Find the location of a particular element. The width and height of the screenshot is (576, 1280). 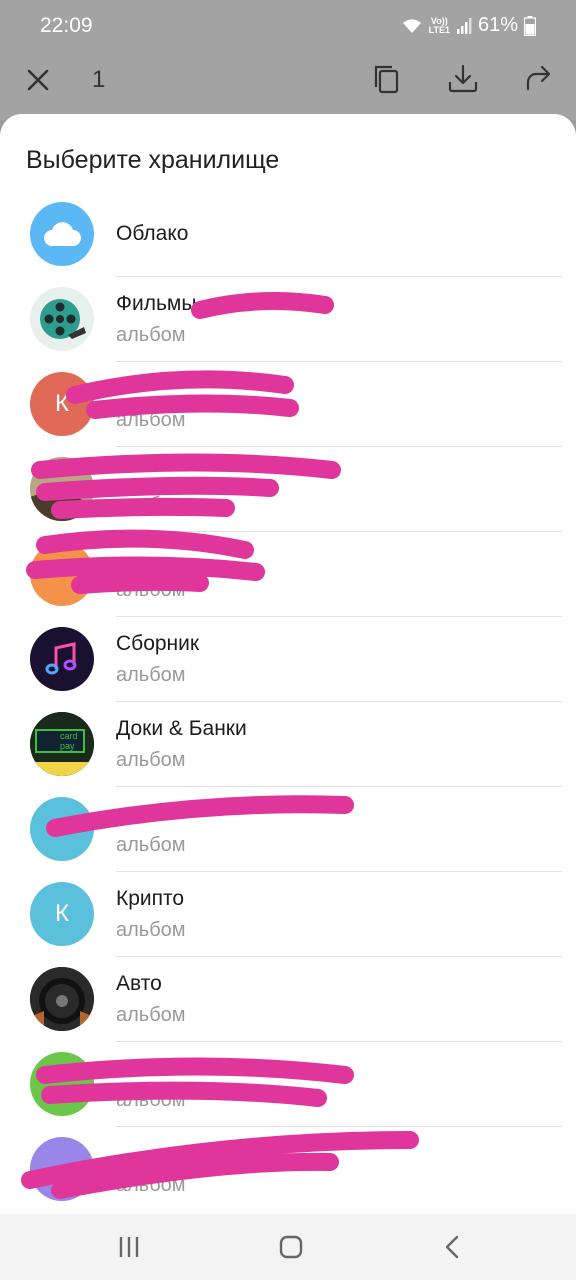

recent-apps-icon is located at coordinates (129, 1247).